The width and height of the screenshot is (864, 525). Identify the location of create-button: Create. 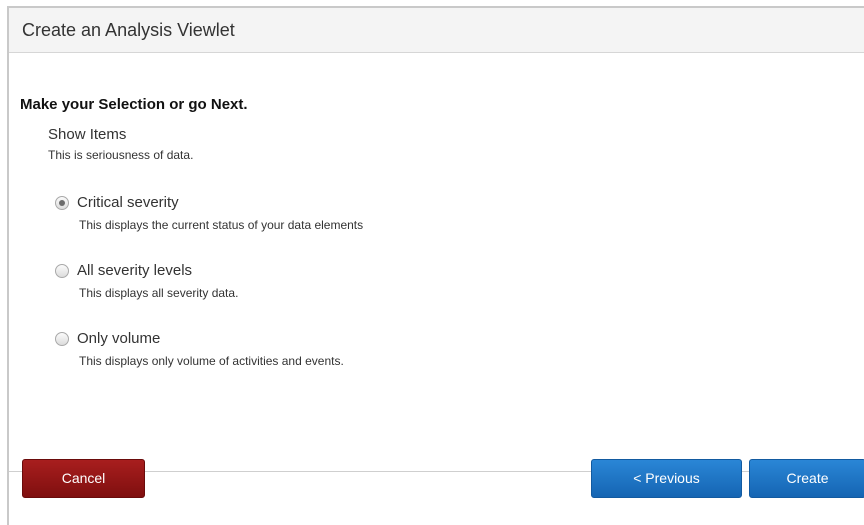
(806, 478).